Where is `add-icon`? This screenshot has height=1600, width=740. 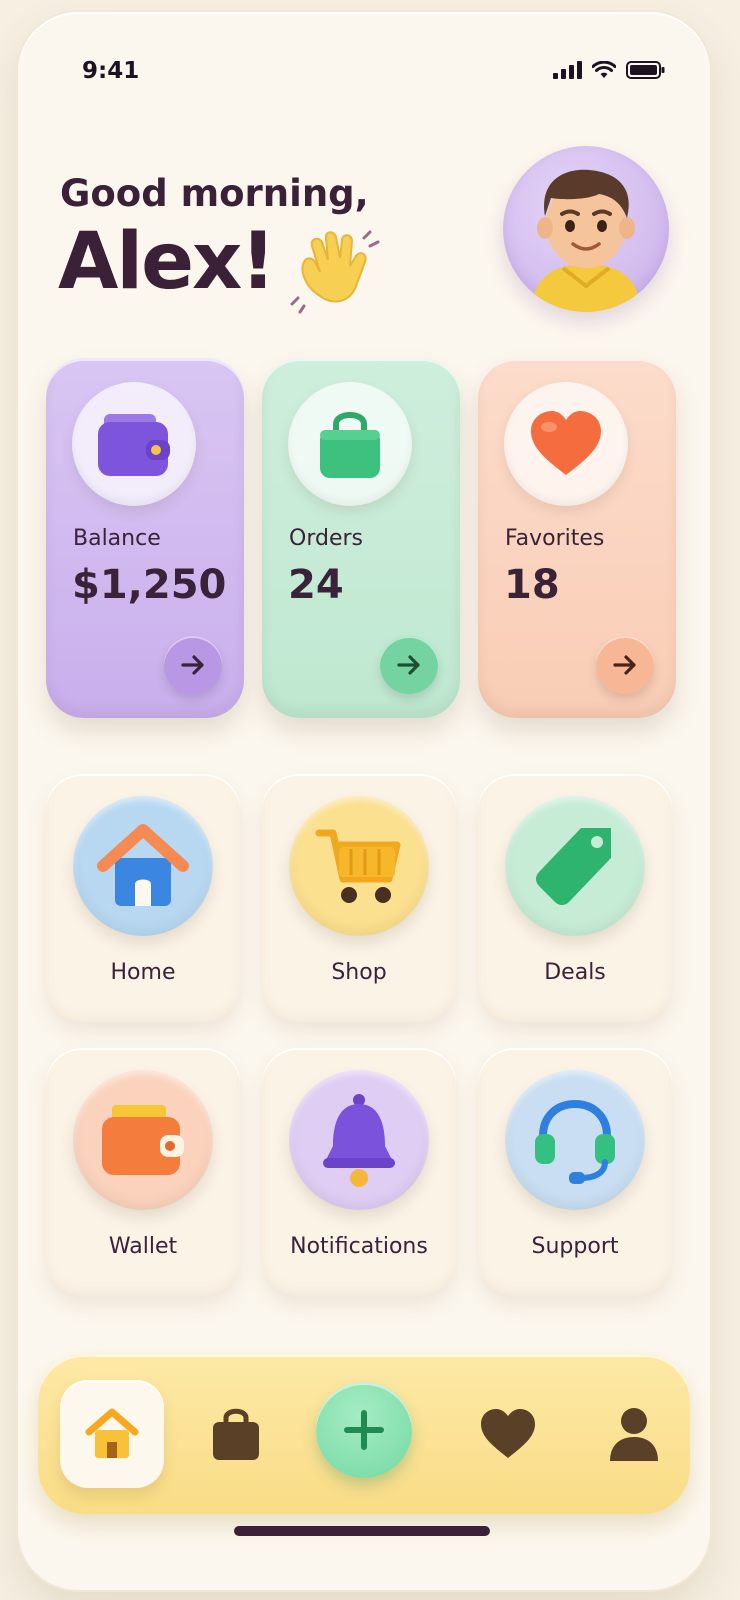 add-icon is located at coordinates (364, 1430).